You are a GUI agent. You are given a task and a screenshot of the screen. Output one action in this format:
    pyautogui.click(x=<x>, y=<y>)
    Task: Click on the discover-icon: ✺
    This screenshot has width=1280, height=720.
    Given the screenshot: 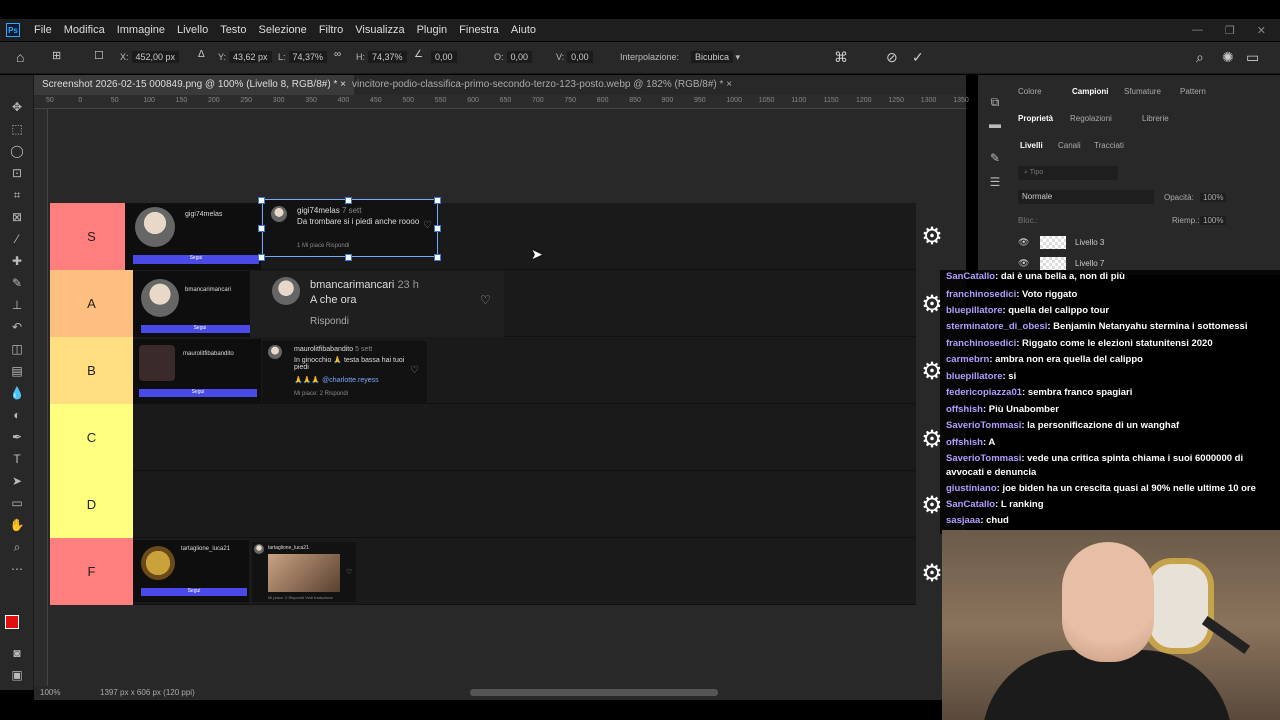 What is the action you would take?
    pyautogui.click(x=1228, y=57)
    